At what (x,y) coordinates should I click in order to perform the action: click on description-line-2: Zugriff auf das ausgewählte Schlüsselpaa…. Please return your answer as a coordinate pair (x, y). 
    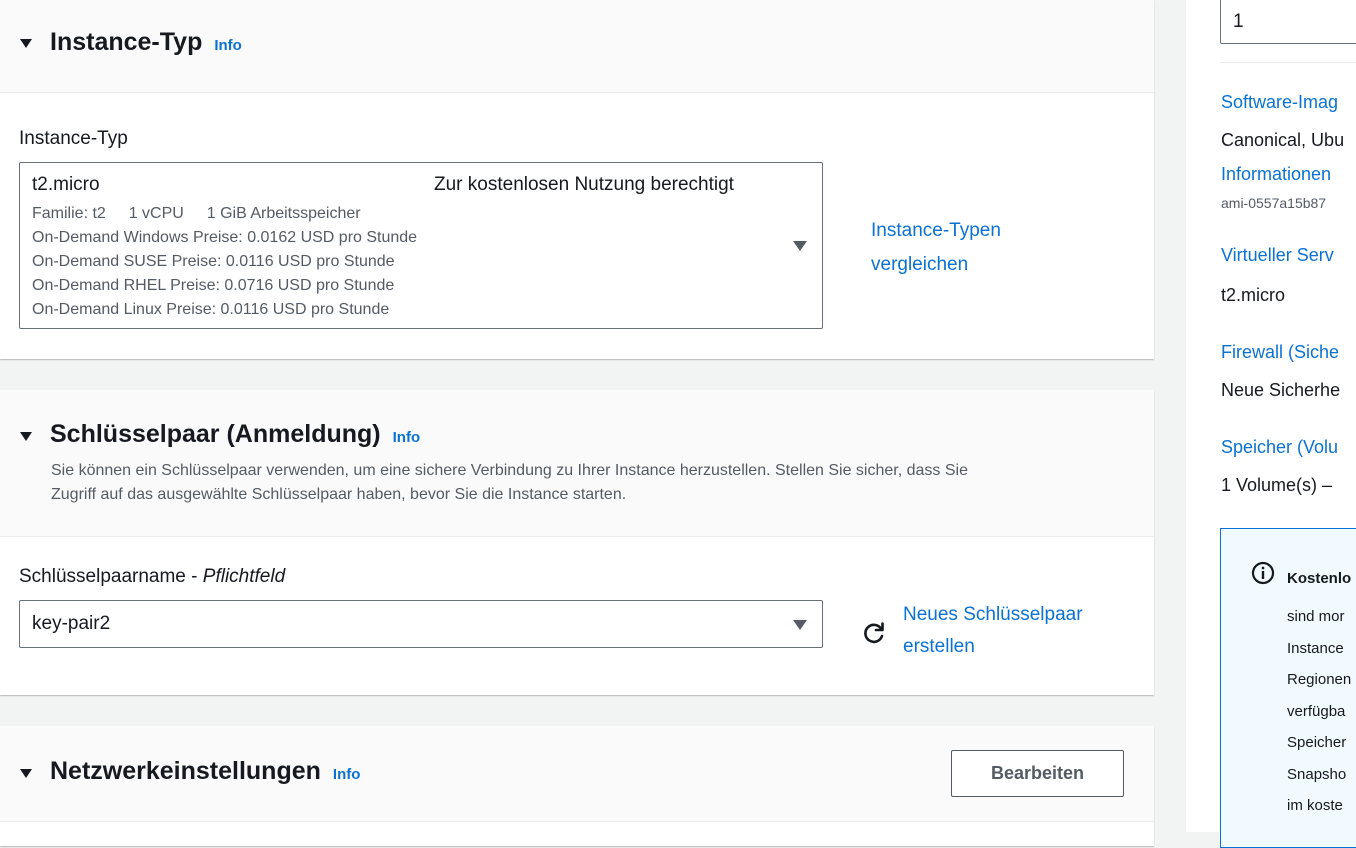
    Looking at the image, I should click on (339, 494).